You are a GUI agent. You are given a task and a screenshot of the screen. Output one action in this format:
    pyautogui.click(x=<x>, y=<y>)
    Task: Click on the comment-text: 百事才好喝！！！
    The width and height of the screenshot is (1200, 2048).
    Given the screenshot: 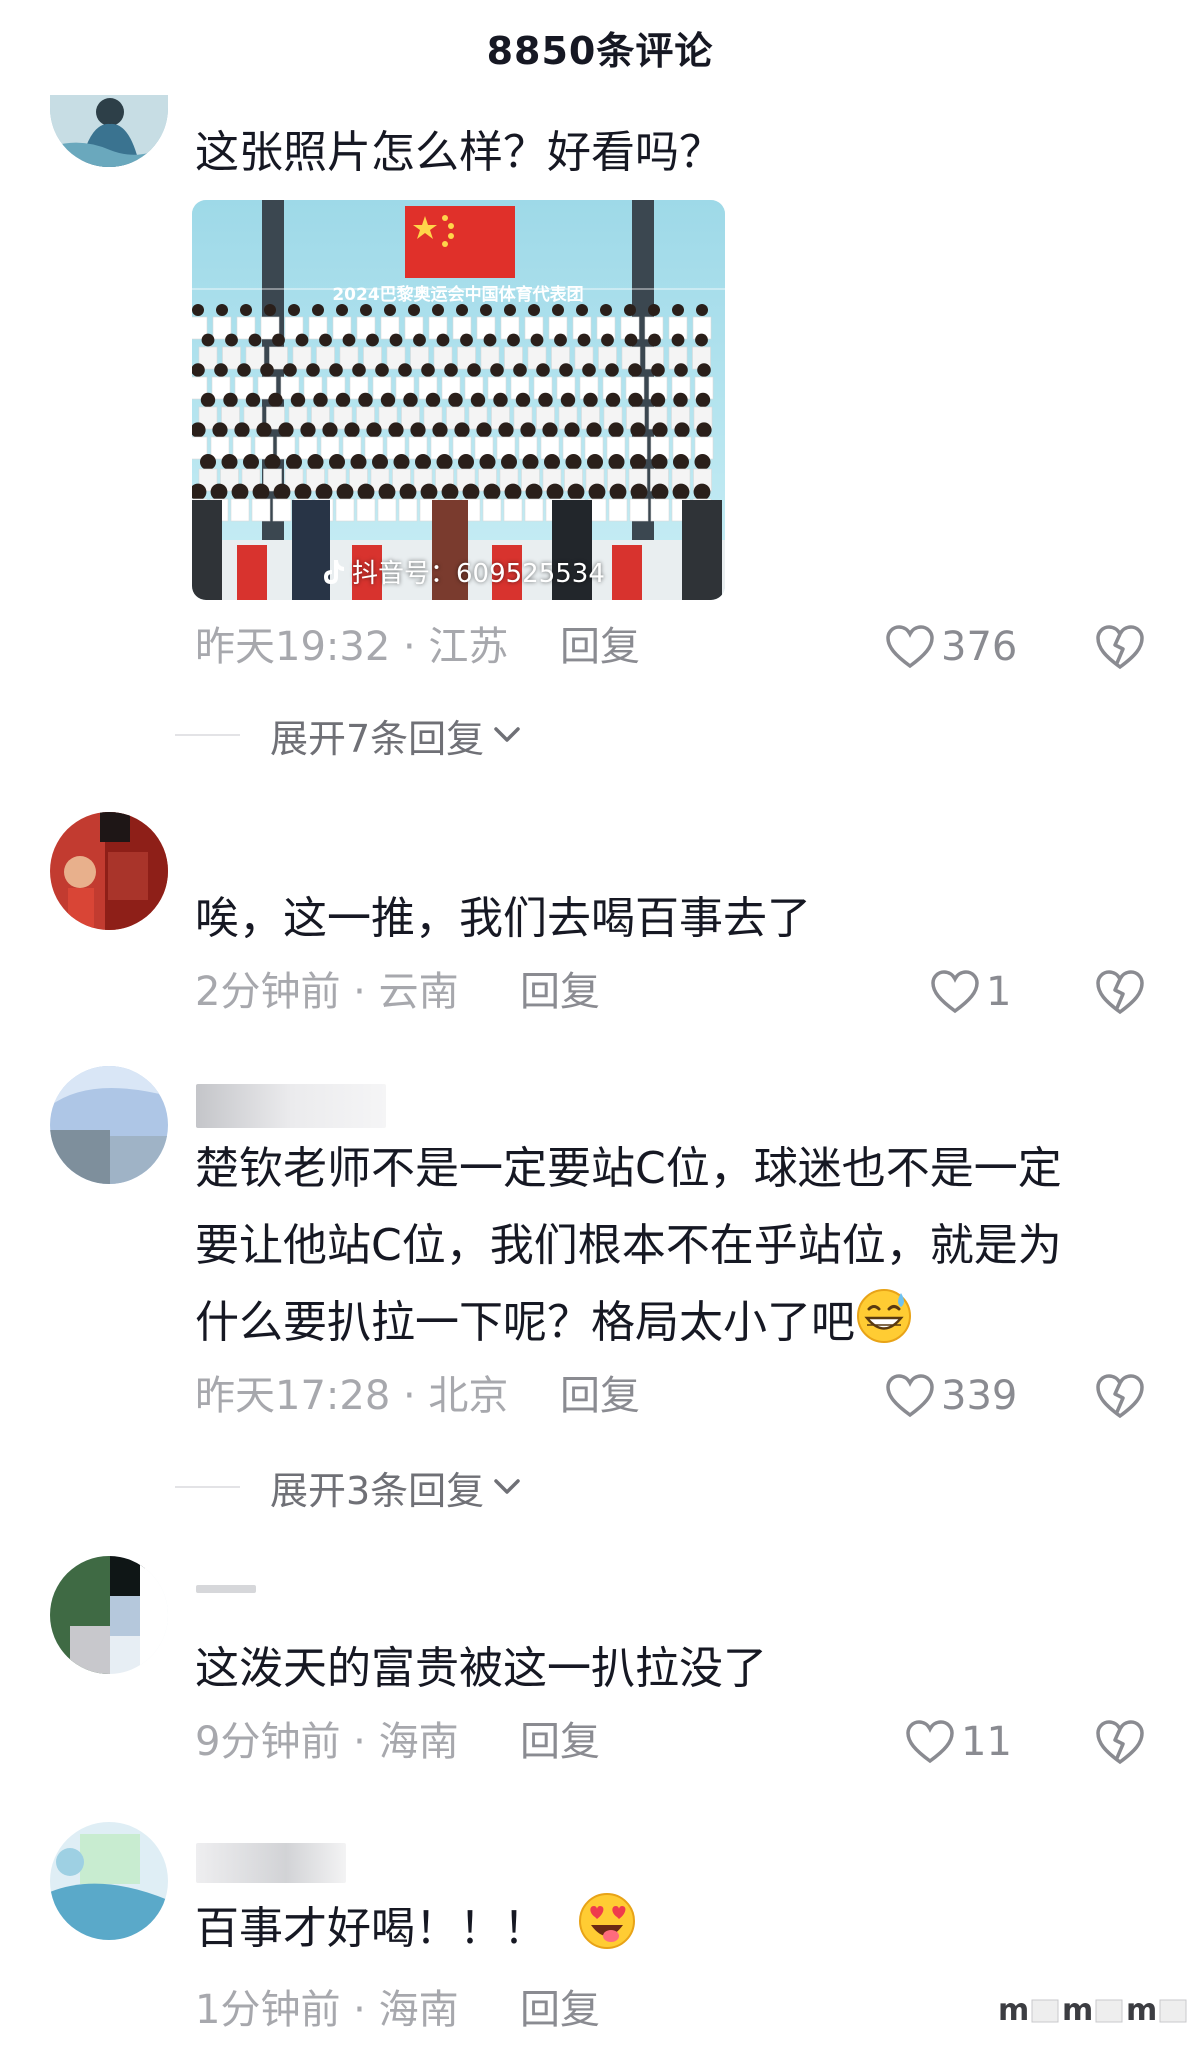 What is the action you would take?
    pyautogui.click(x=675, y=1928)
    